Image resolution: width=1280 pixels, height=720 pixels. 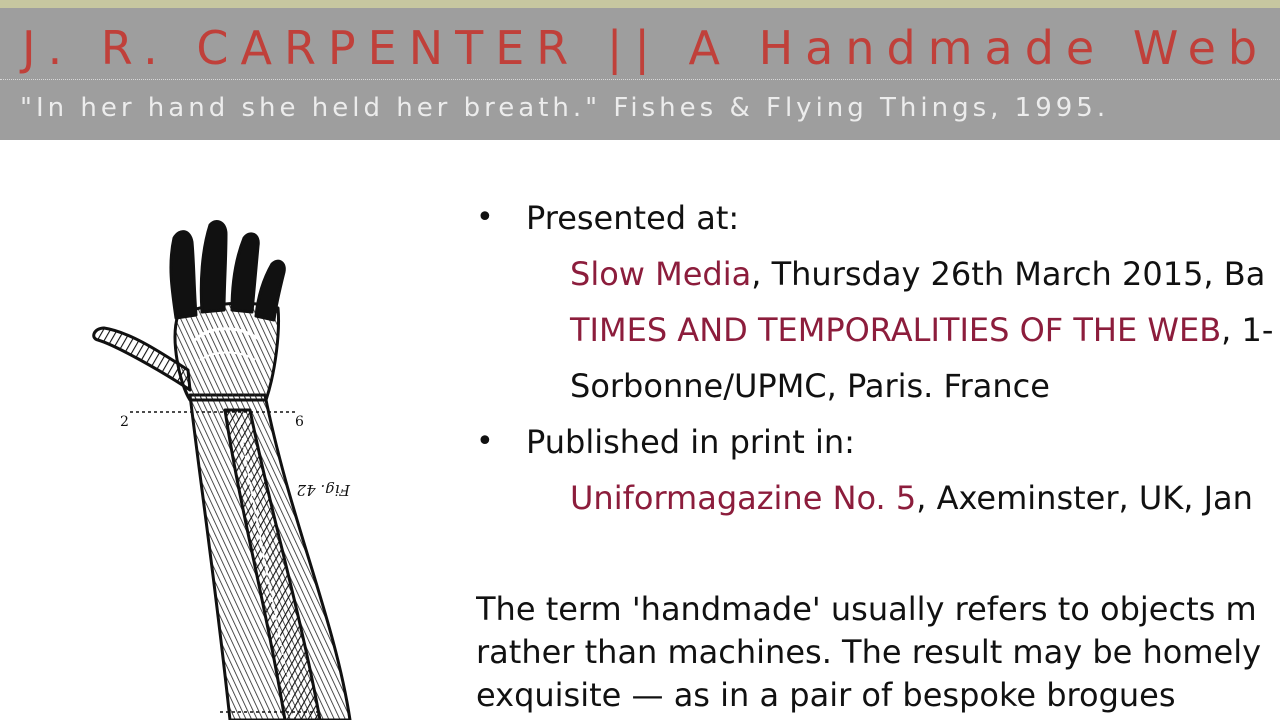 I want to click on anatomical-hand-arm-drawing-icon: 2 6 Fig. 42, so click(x=222, y=470).